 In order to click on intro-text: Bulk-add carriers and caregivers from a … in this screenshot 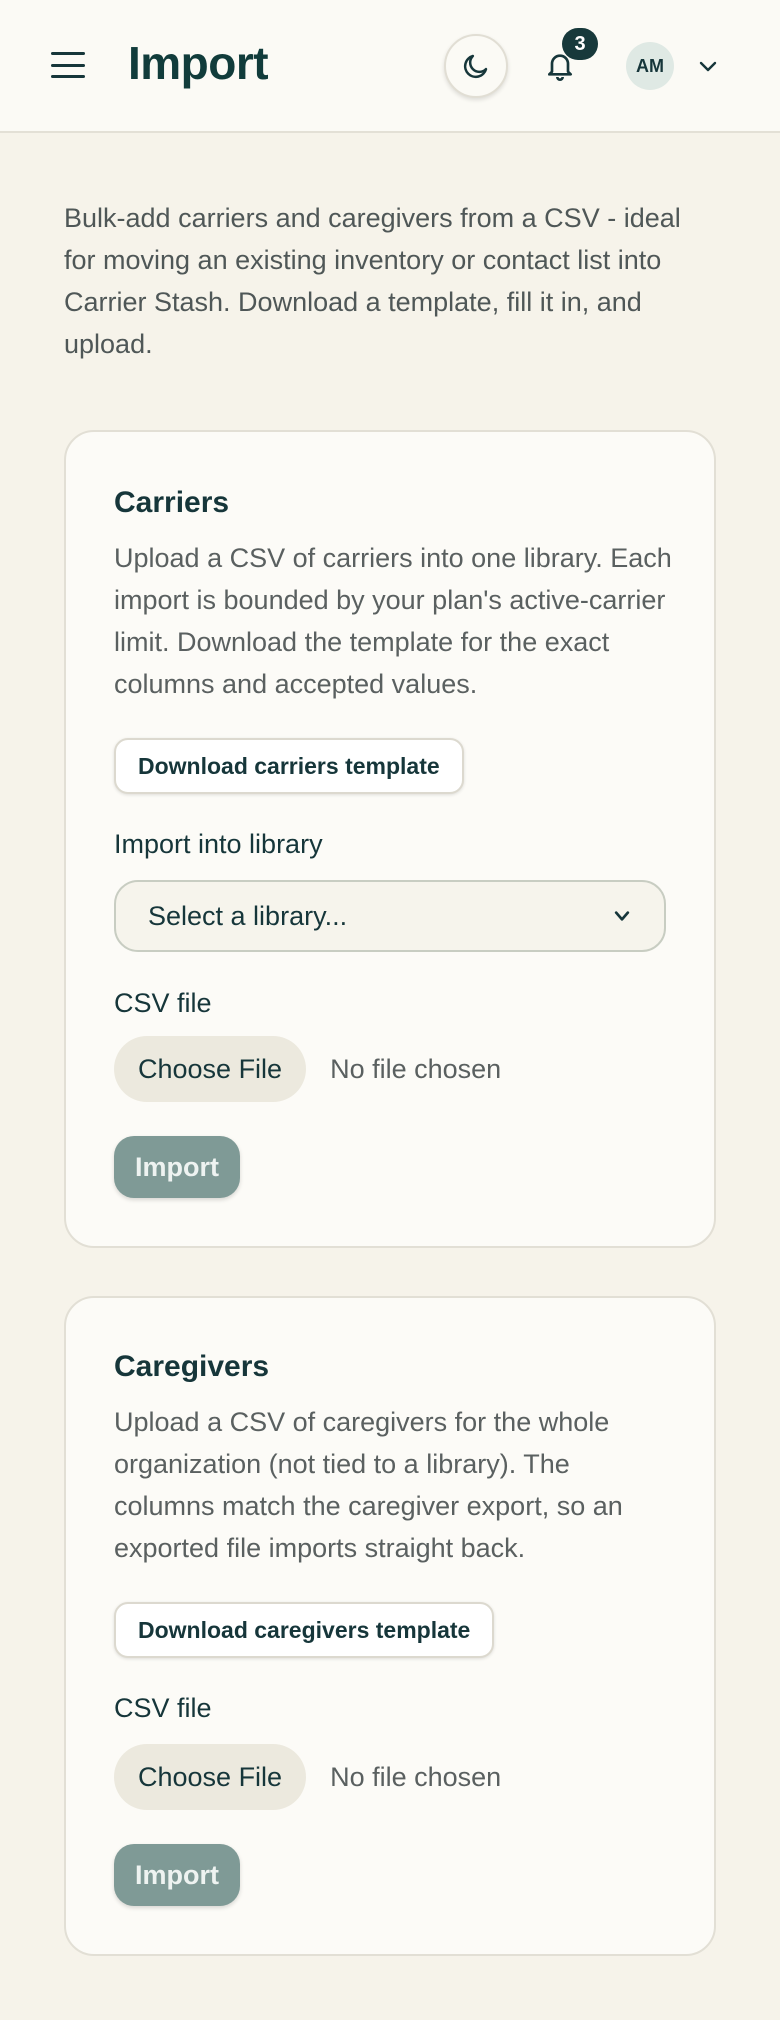, I will do `click(372, 281)`.